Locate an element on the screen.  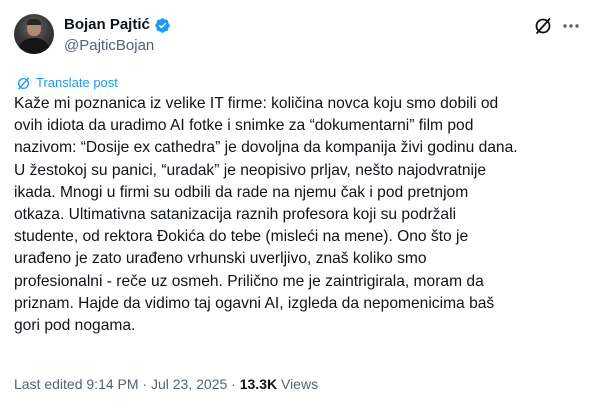
avatar is located at coordinates (34, 34).